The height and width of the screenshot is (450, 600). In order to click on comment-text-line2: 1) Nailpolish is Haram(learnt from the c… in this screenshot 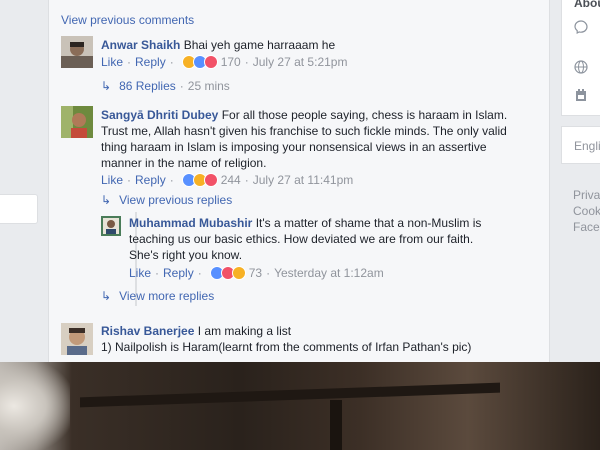, I will do `click(286, 347)`.